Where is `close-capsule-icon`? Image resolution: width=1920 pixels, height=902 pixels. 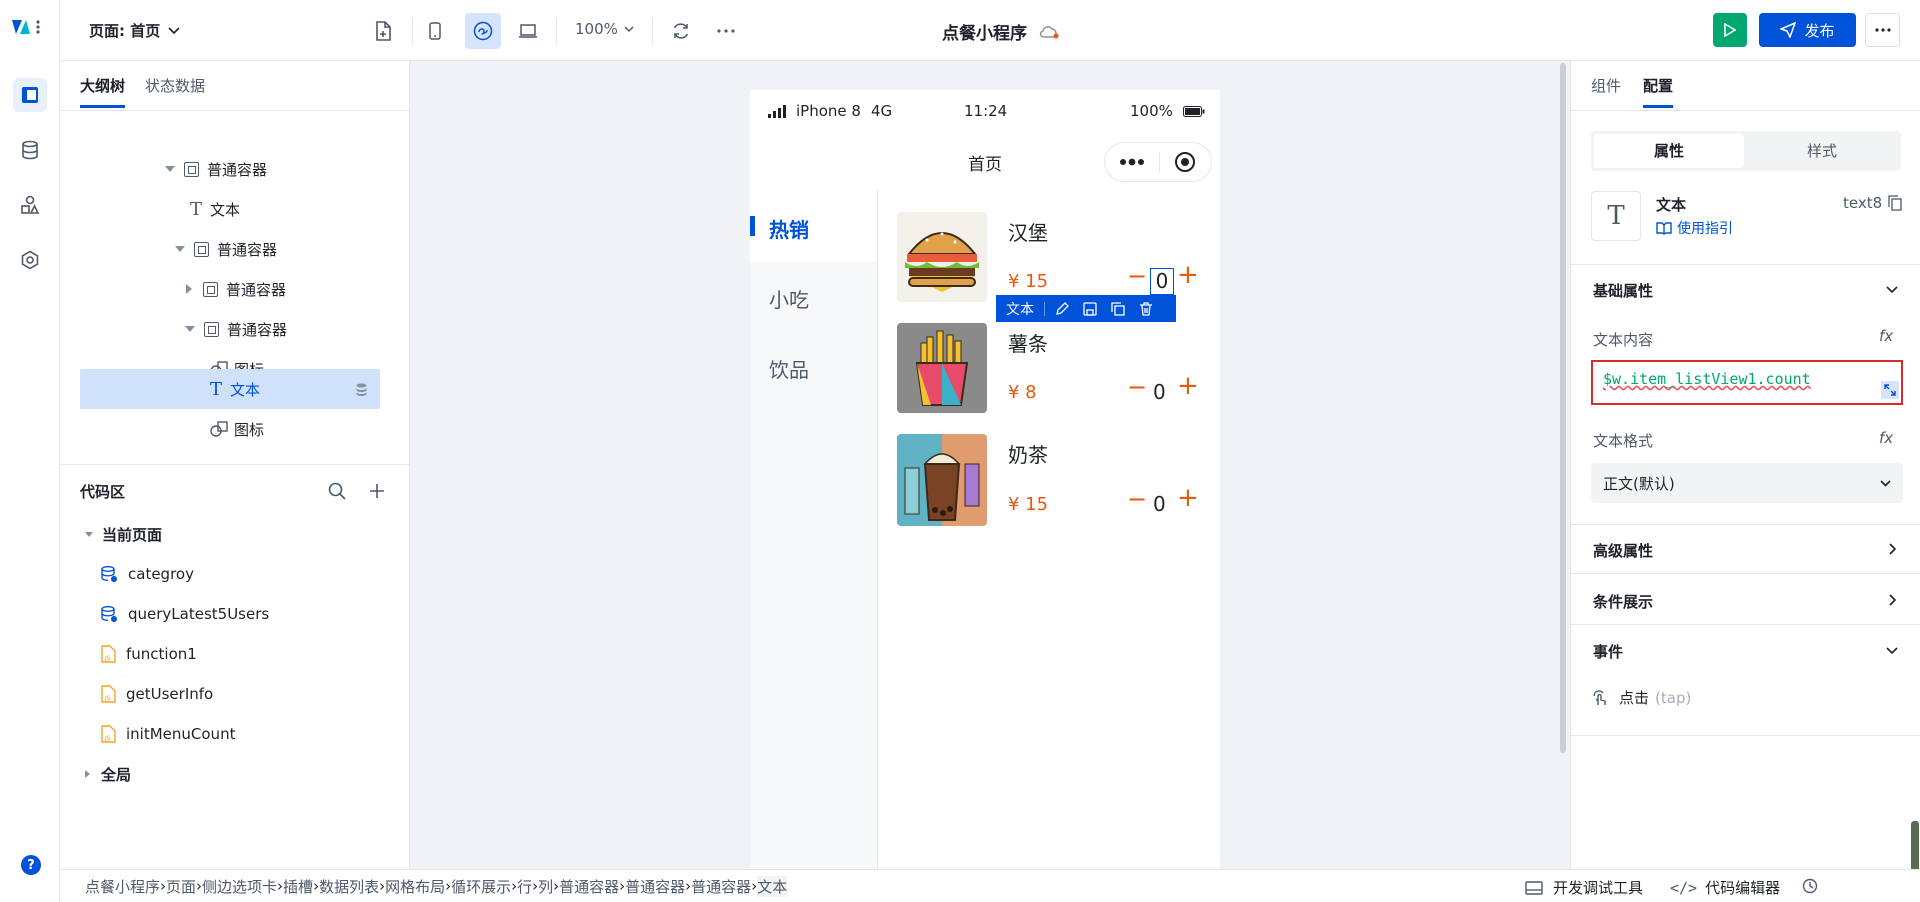
close-capsule-icon is located at coordinates (1185, 162).